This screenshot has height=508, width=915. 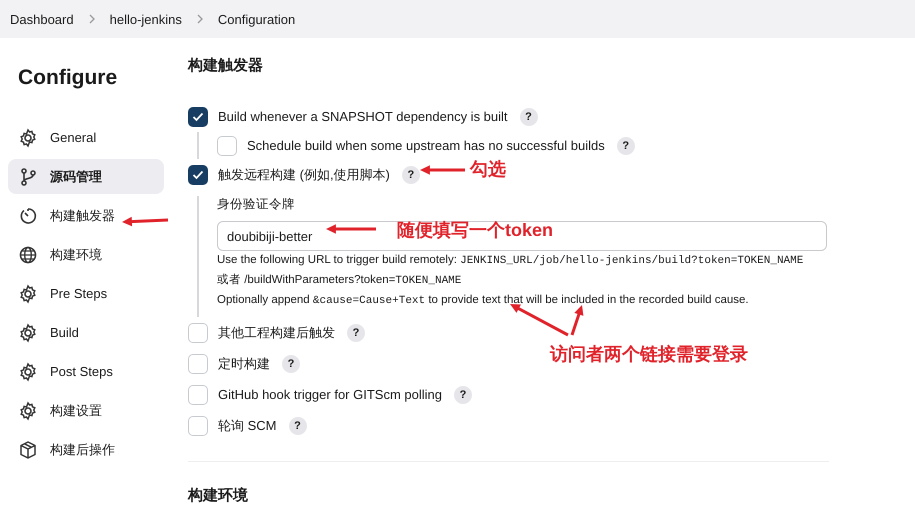 What do you see at coordinates (649, 354) in the screenshot?
I see `annotation-text: 访问者两个链接需要登录` at bounding box center [649, 354].